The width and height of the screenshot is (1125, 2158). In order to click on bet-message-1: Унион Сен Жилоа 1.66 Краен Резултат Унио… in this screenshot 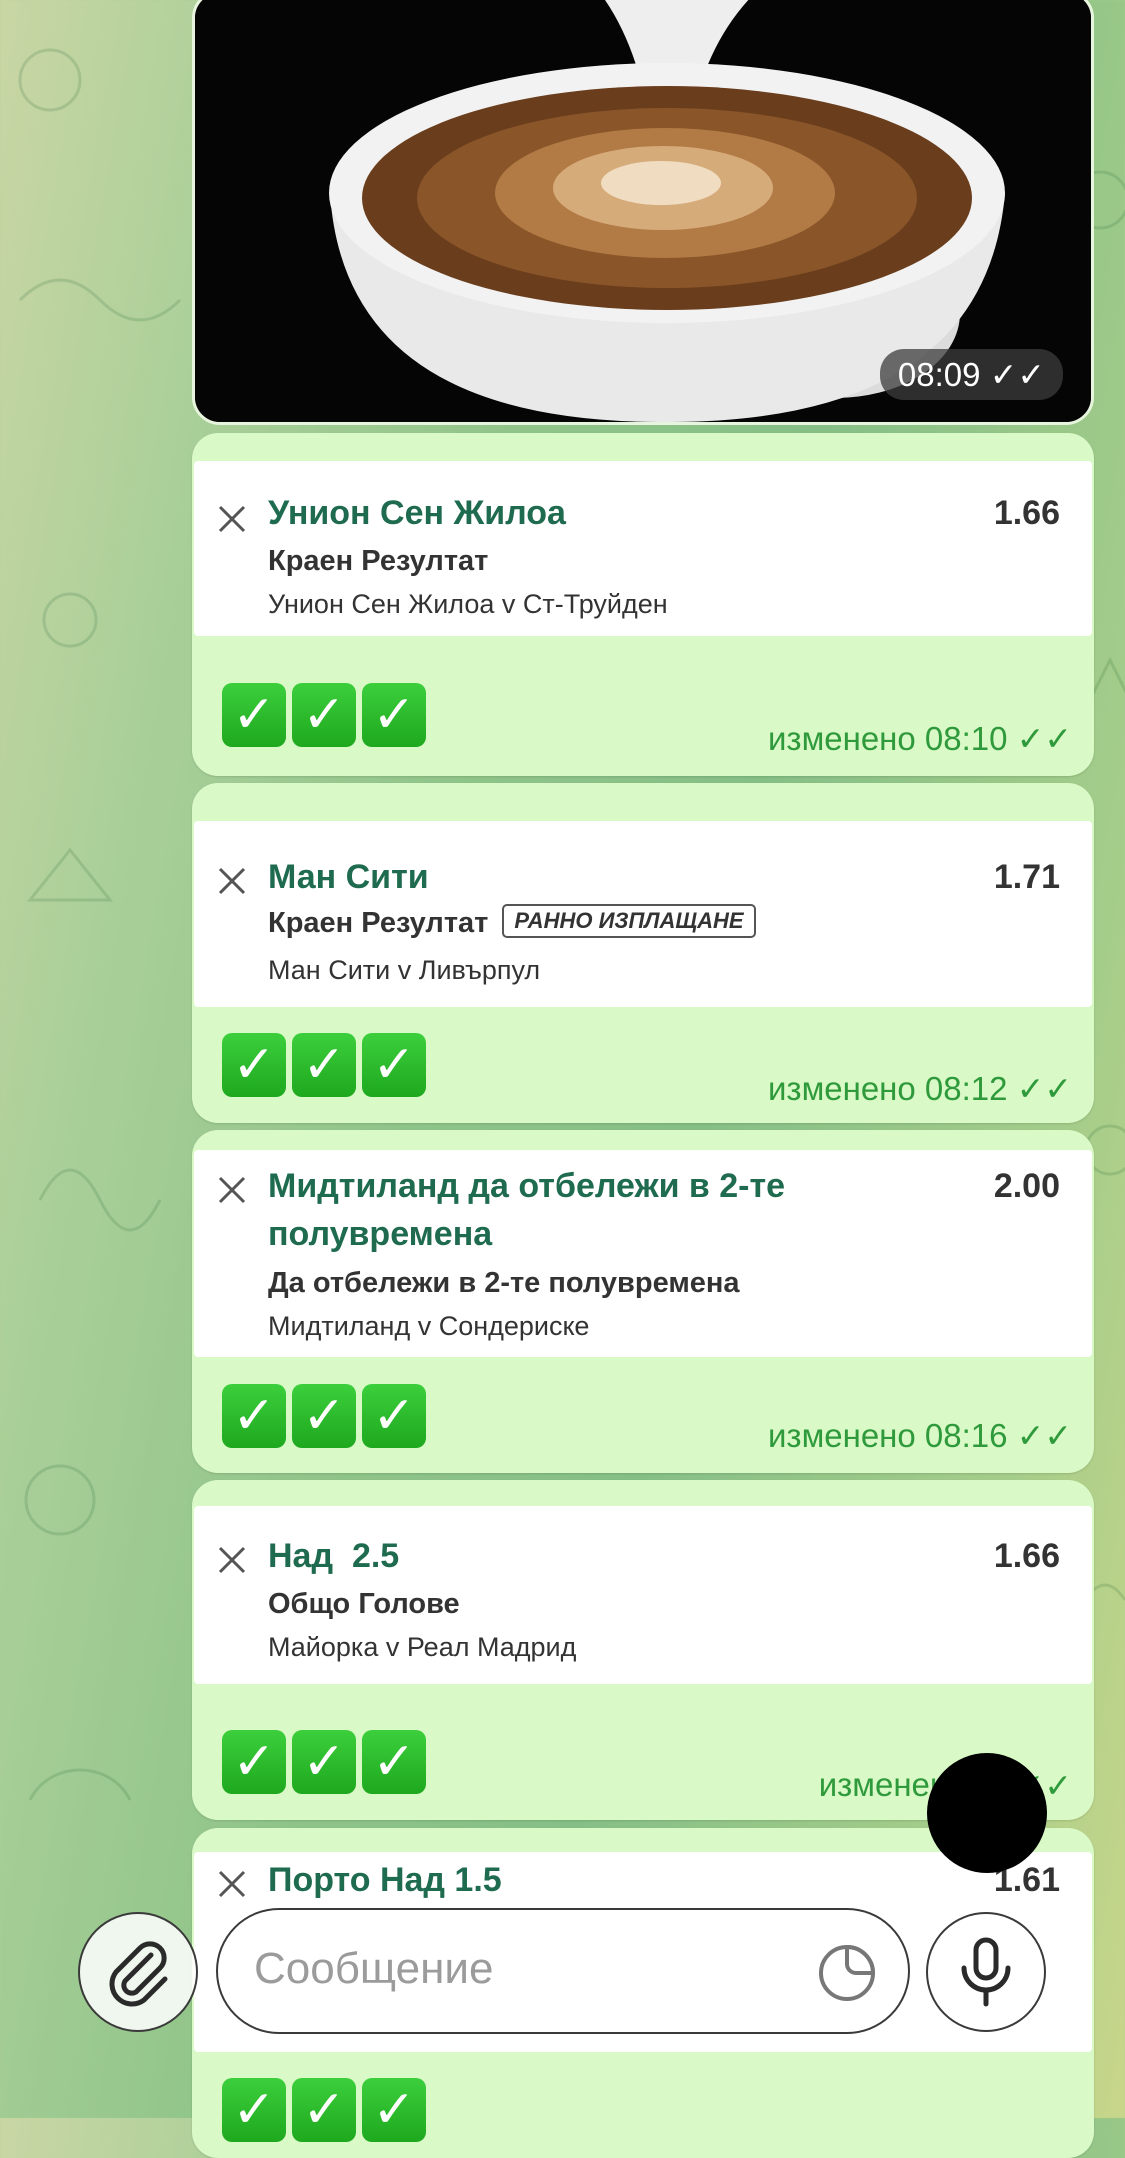, I will do `click(643, 604)`.